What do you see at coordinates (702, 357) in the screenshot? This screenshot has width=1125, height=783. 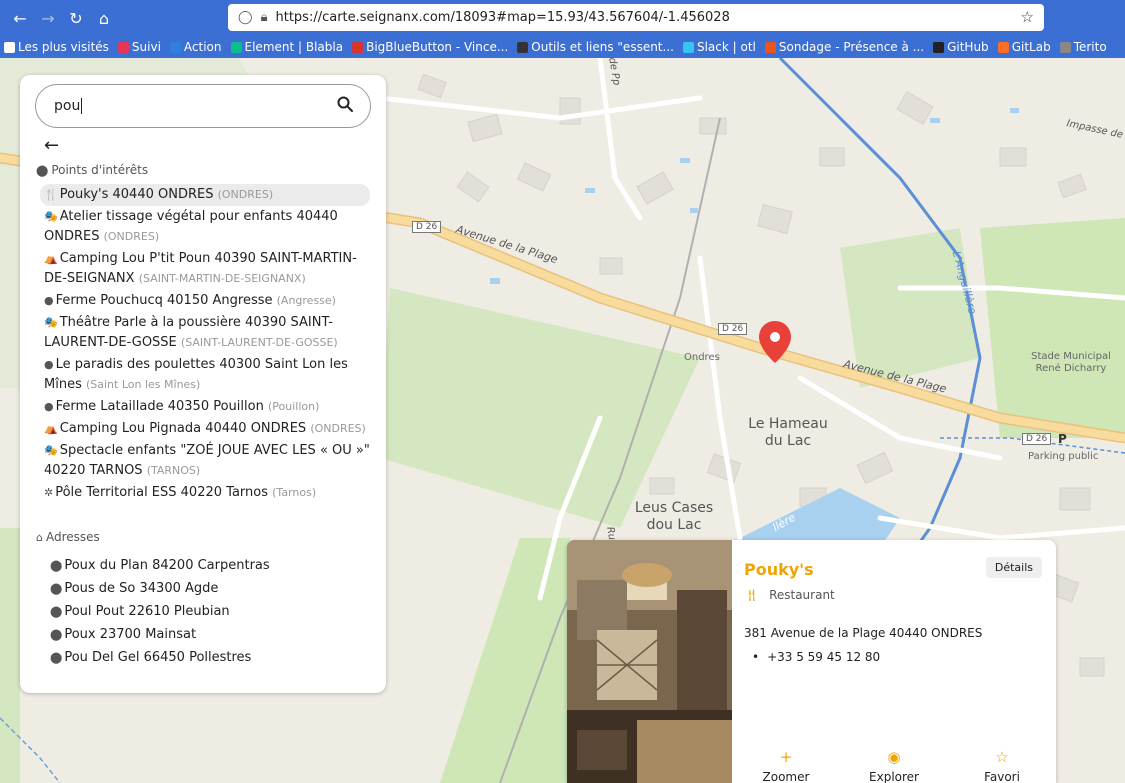 I see `map-label-ondres: Ondres` at bounding box center [702, 357].